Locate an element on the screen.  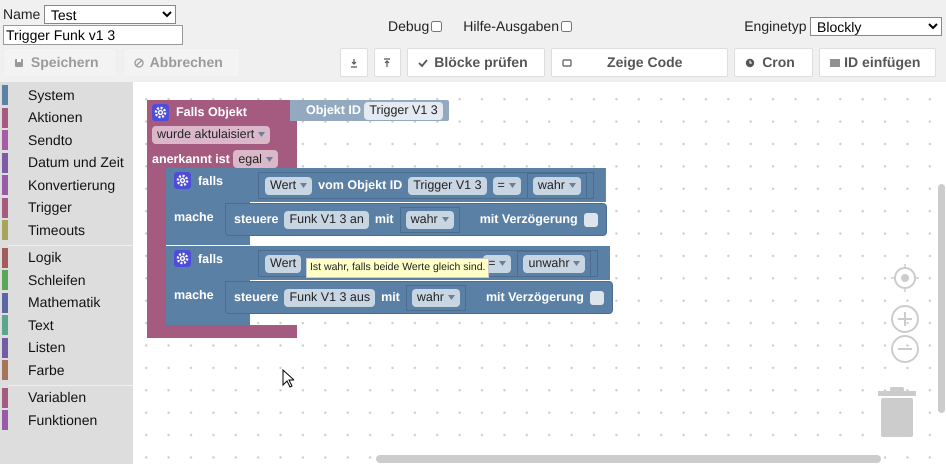
recenter-icon is located at coordinates (905, 278).